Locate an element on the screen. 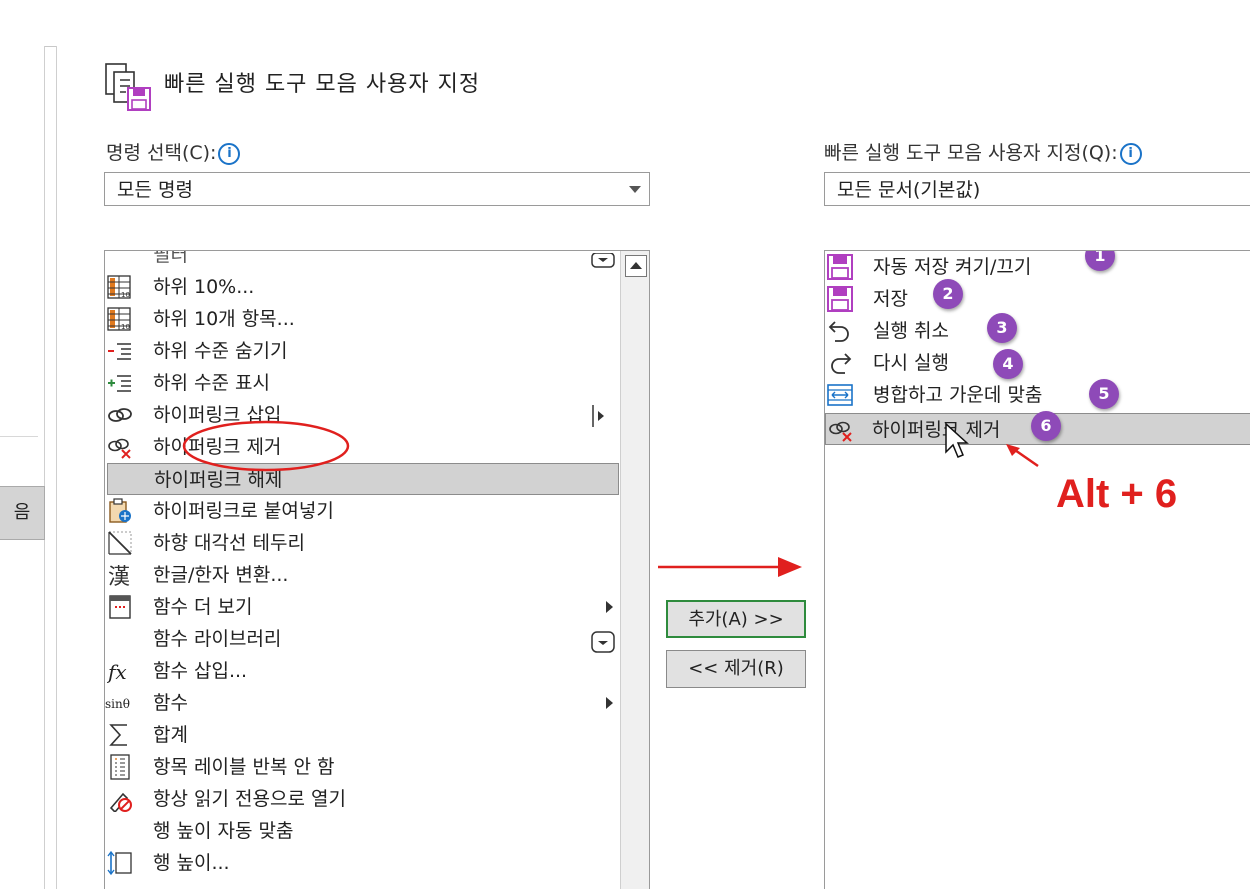 This screenshot has height=889, width=1250. list-item-label: 저장 is located at coordinates (890, 299).